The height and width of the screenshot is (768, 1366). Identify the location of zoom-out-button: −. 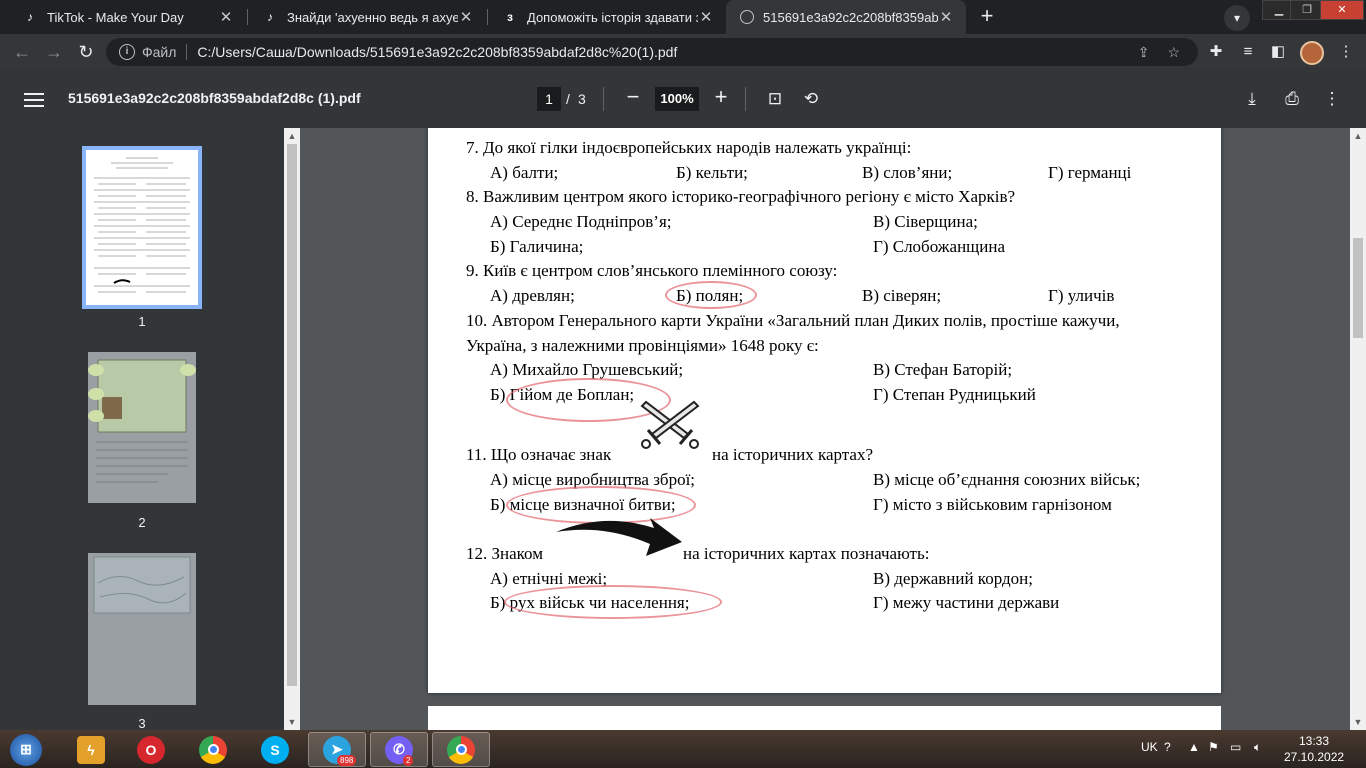
(633, 98).